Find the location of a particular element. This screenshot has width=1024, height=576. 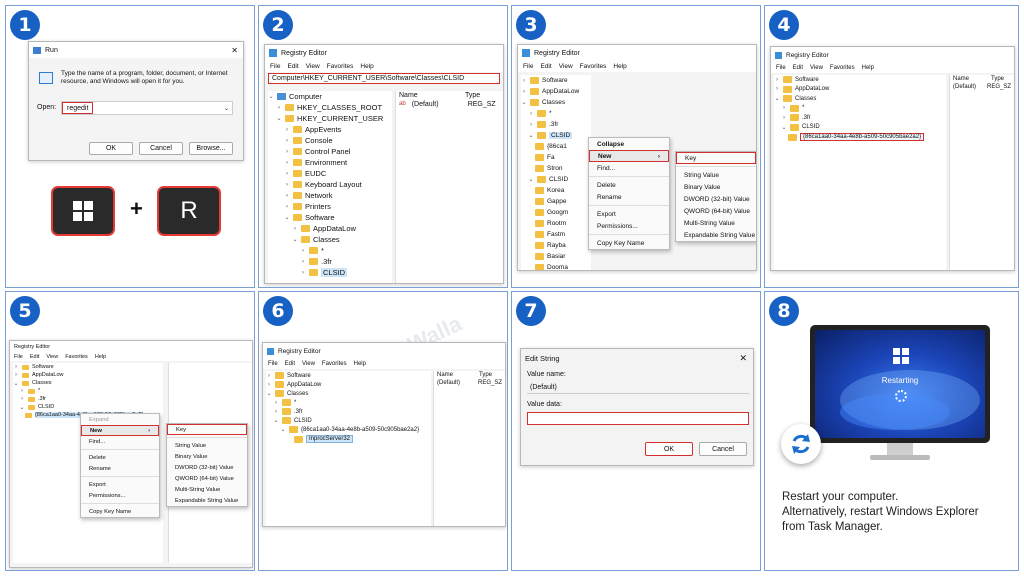

tree-node: › CLSID is located at coordinates (330, 272).